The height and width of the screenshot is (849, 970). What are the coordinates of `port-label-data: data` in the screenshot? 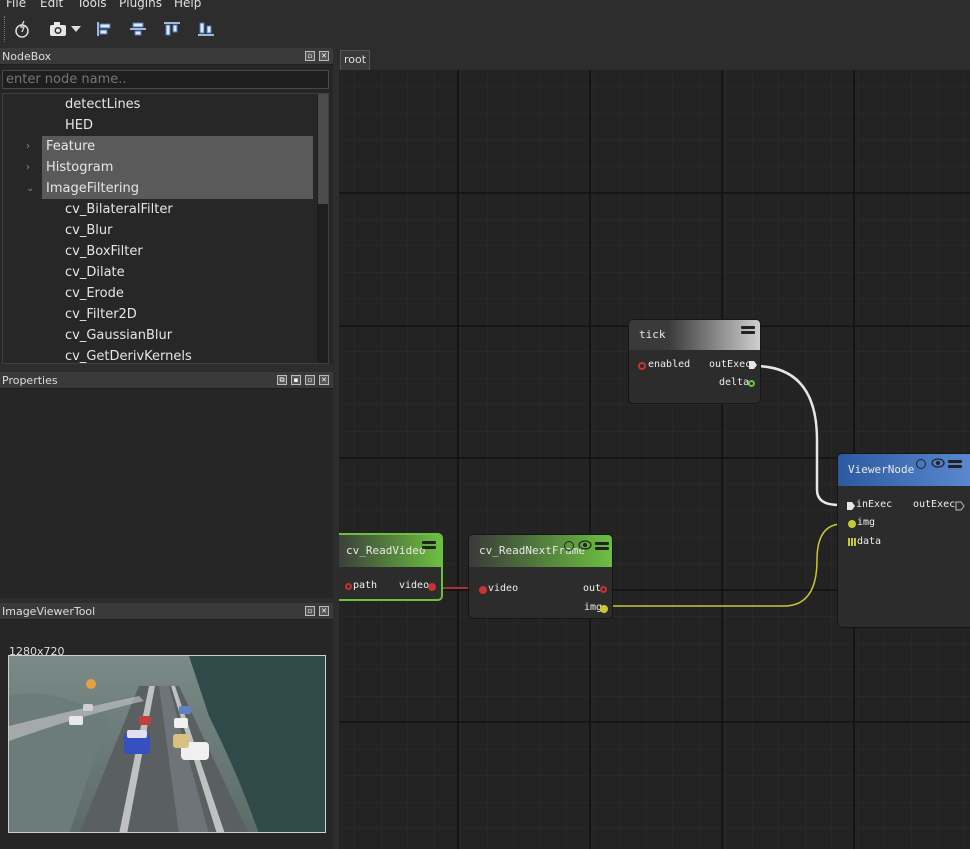 It's located at (869, 541).